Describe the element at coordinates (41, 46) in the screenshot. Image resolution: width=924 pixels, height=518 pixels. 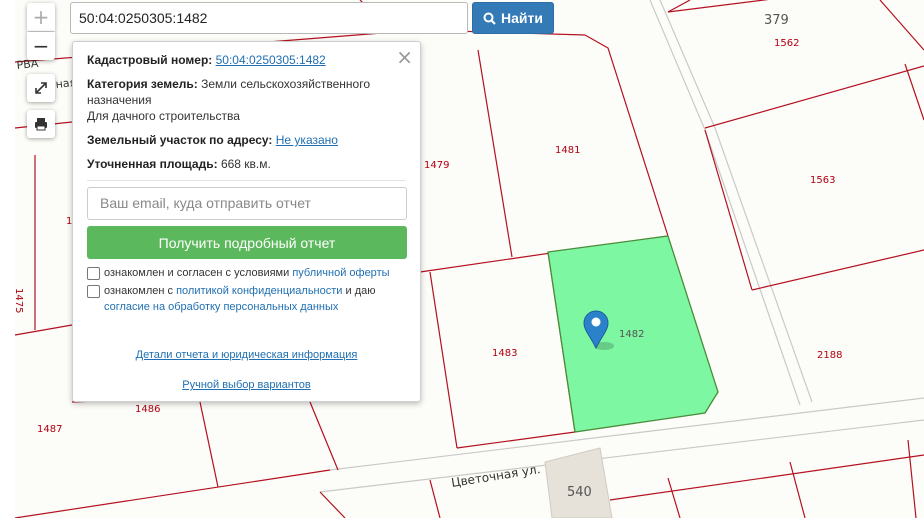
I see `zoom-out-button: −` at that location.